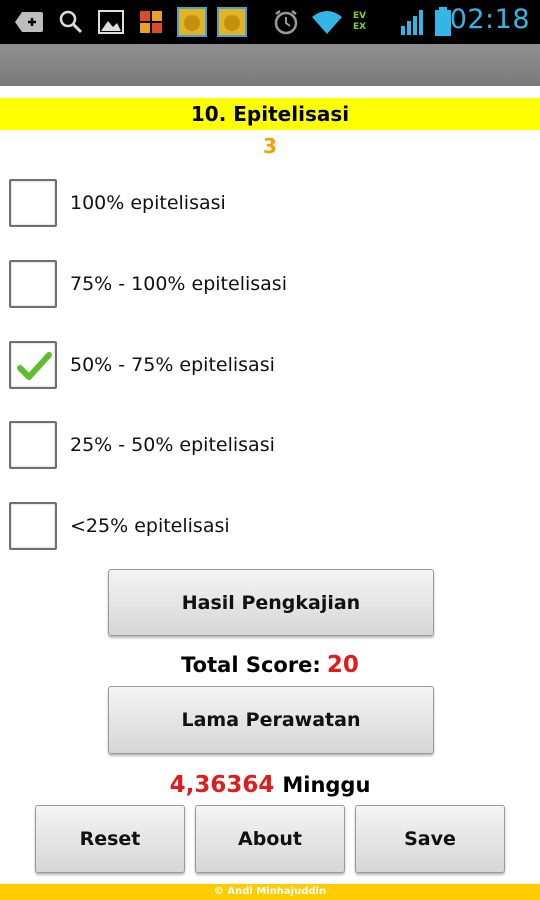 The image size is (540, 900). I want to click on duration-value: 4,36364, so click(222, 785).